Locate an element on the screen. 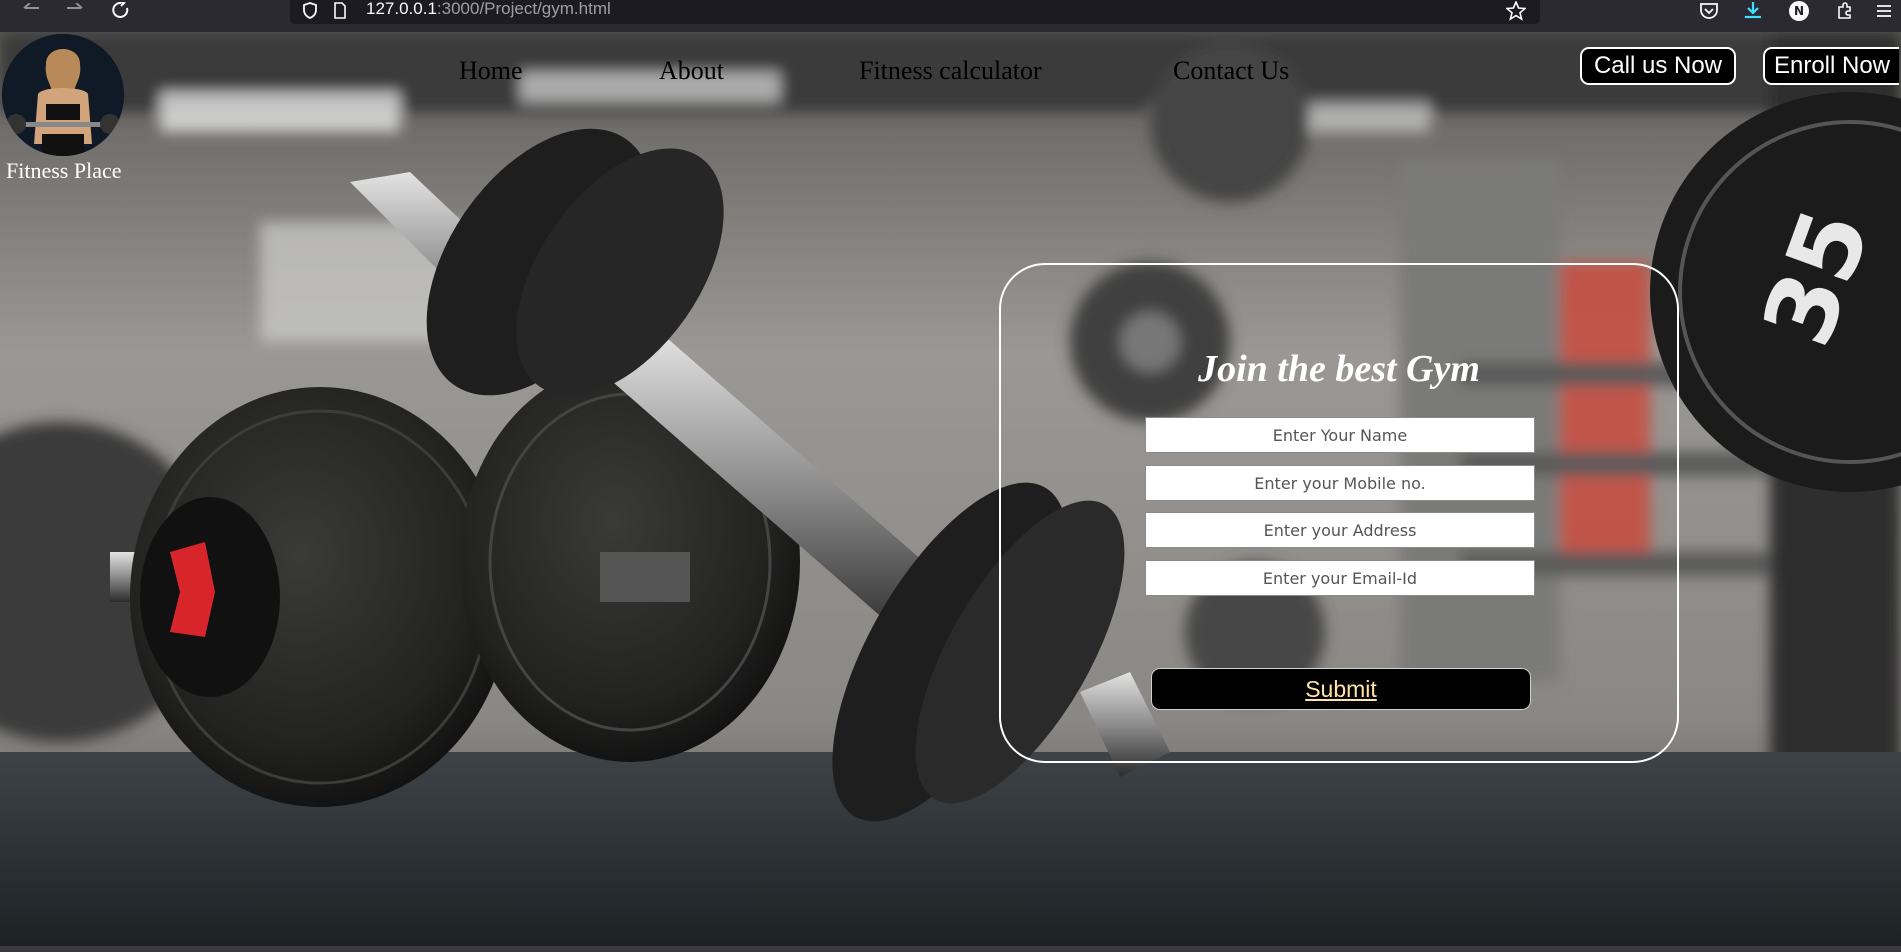 This screenshot has height=952, width=1901. profile-avatar: N is located at coordinates (1799, 11).